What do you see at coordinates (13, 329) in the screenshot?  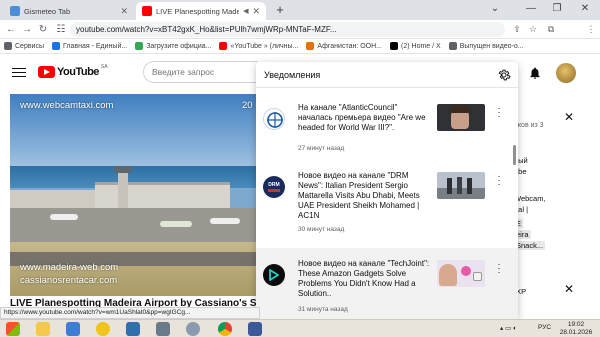 I see `start-button-icon` at bounding box center [13, 329].